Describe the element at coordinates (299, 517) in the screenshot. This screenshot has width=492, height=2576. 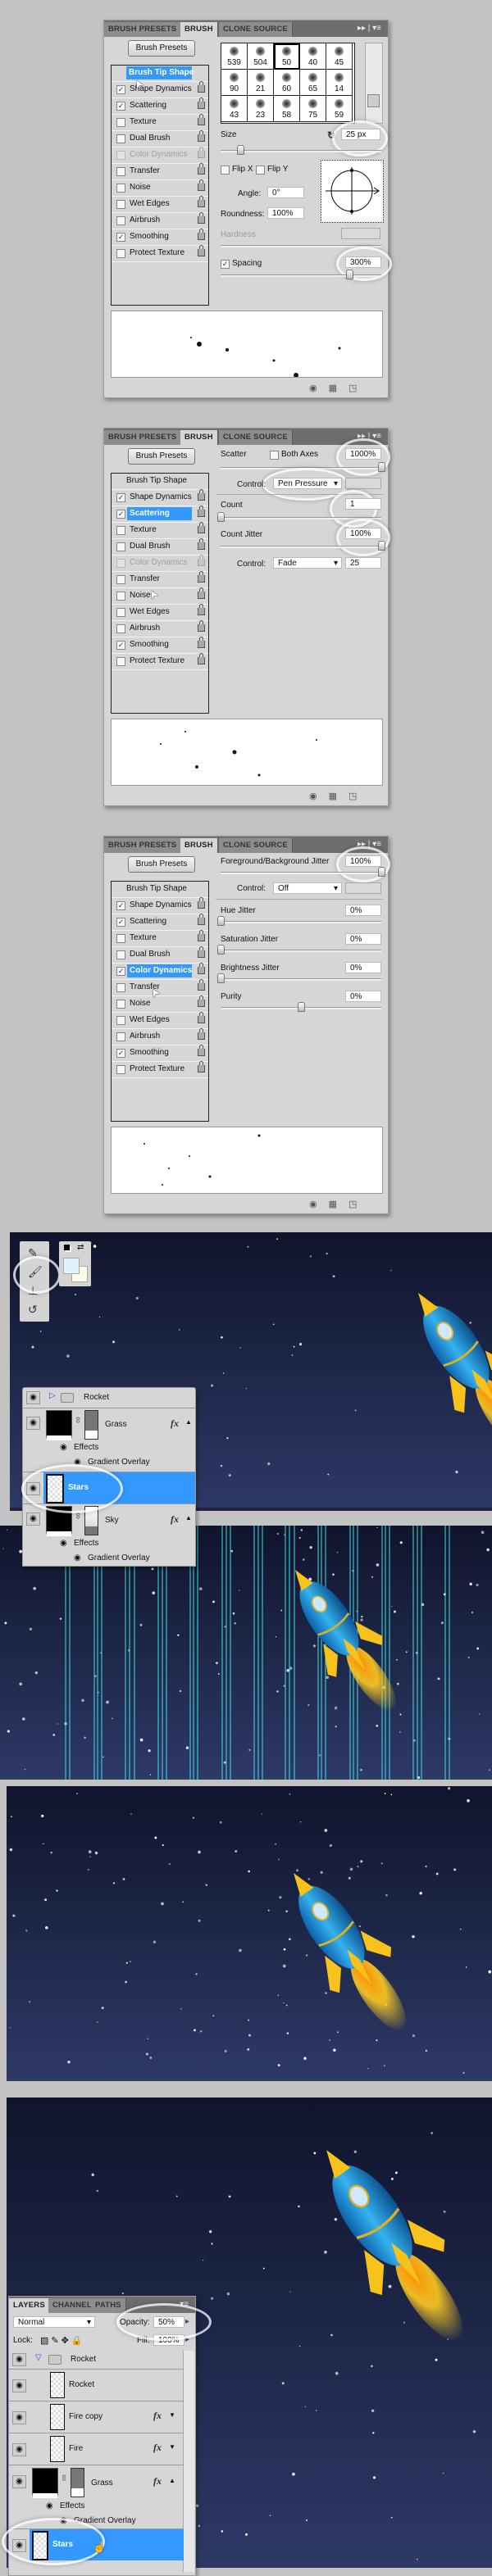
I see `count-slider` at that location.